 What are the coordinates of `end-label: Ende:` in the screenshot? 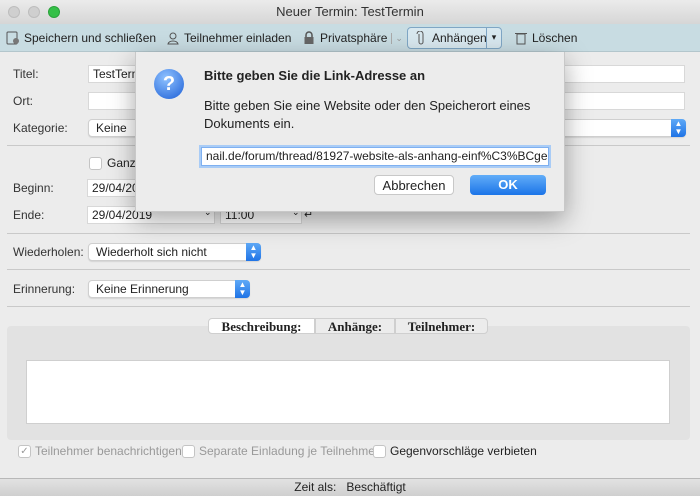 It's located at (29, 215).